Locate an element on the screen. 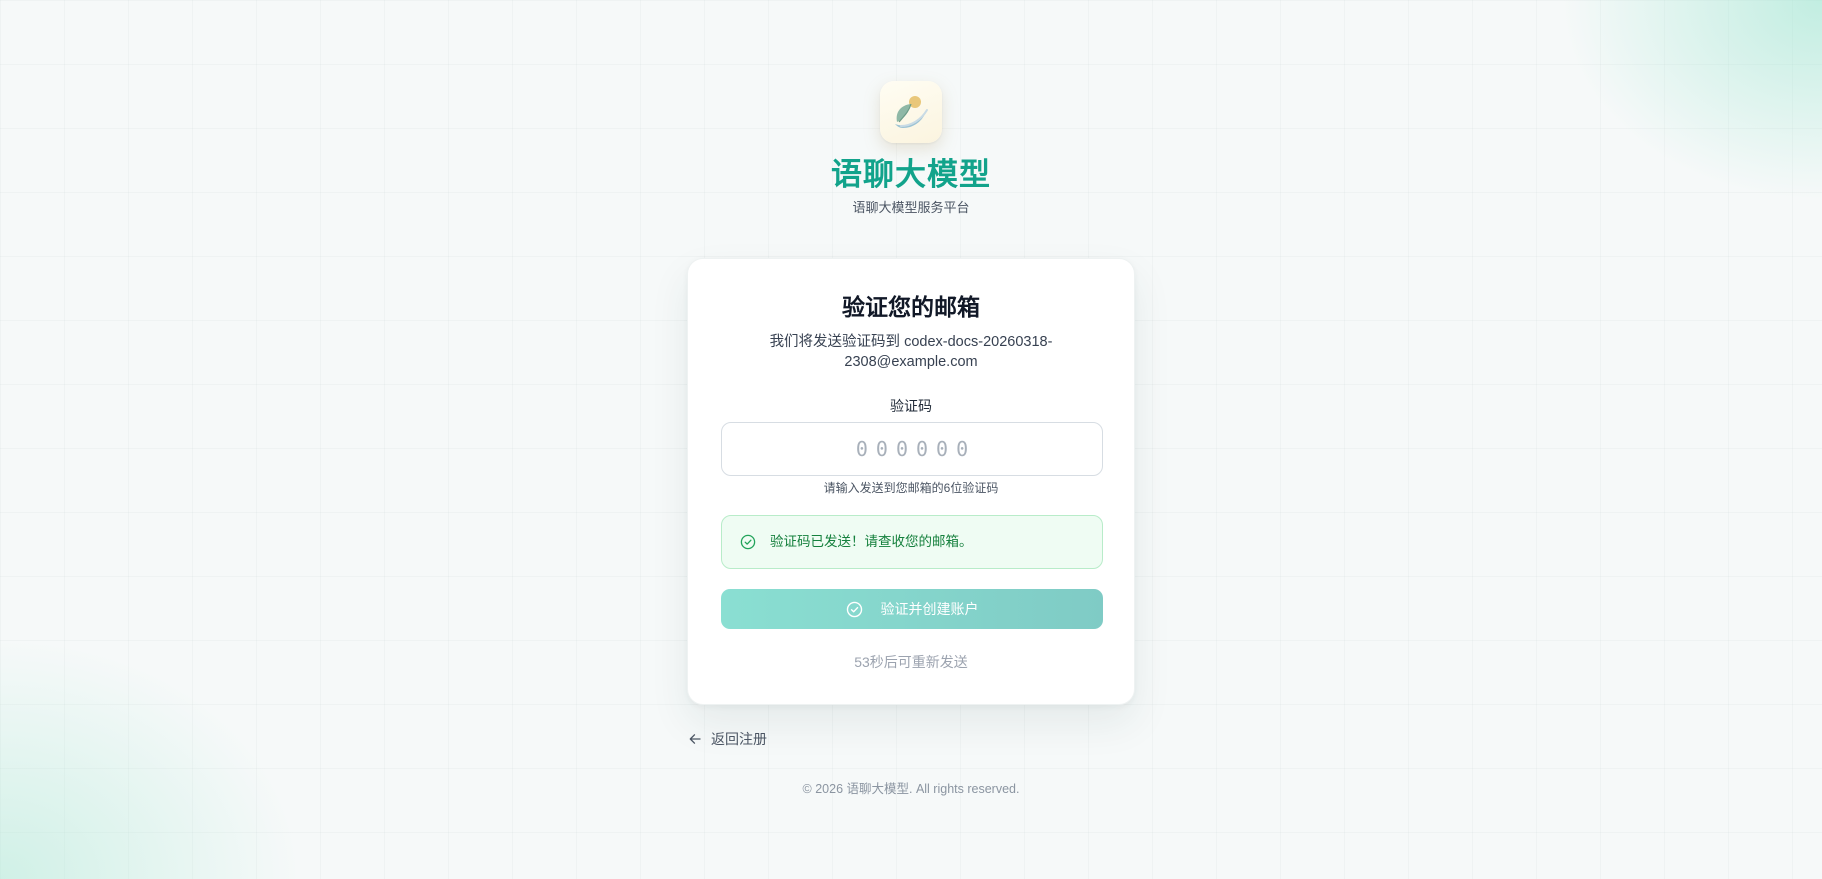  code-field-hint: 请输入发送到您邮箱的6位验证码 is located at coordinates (911, 488).